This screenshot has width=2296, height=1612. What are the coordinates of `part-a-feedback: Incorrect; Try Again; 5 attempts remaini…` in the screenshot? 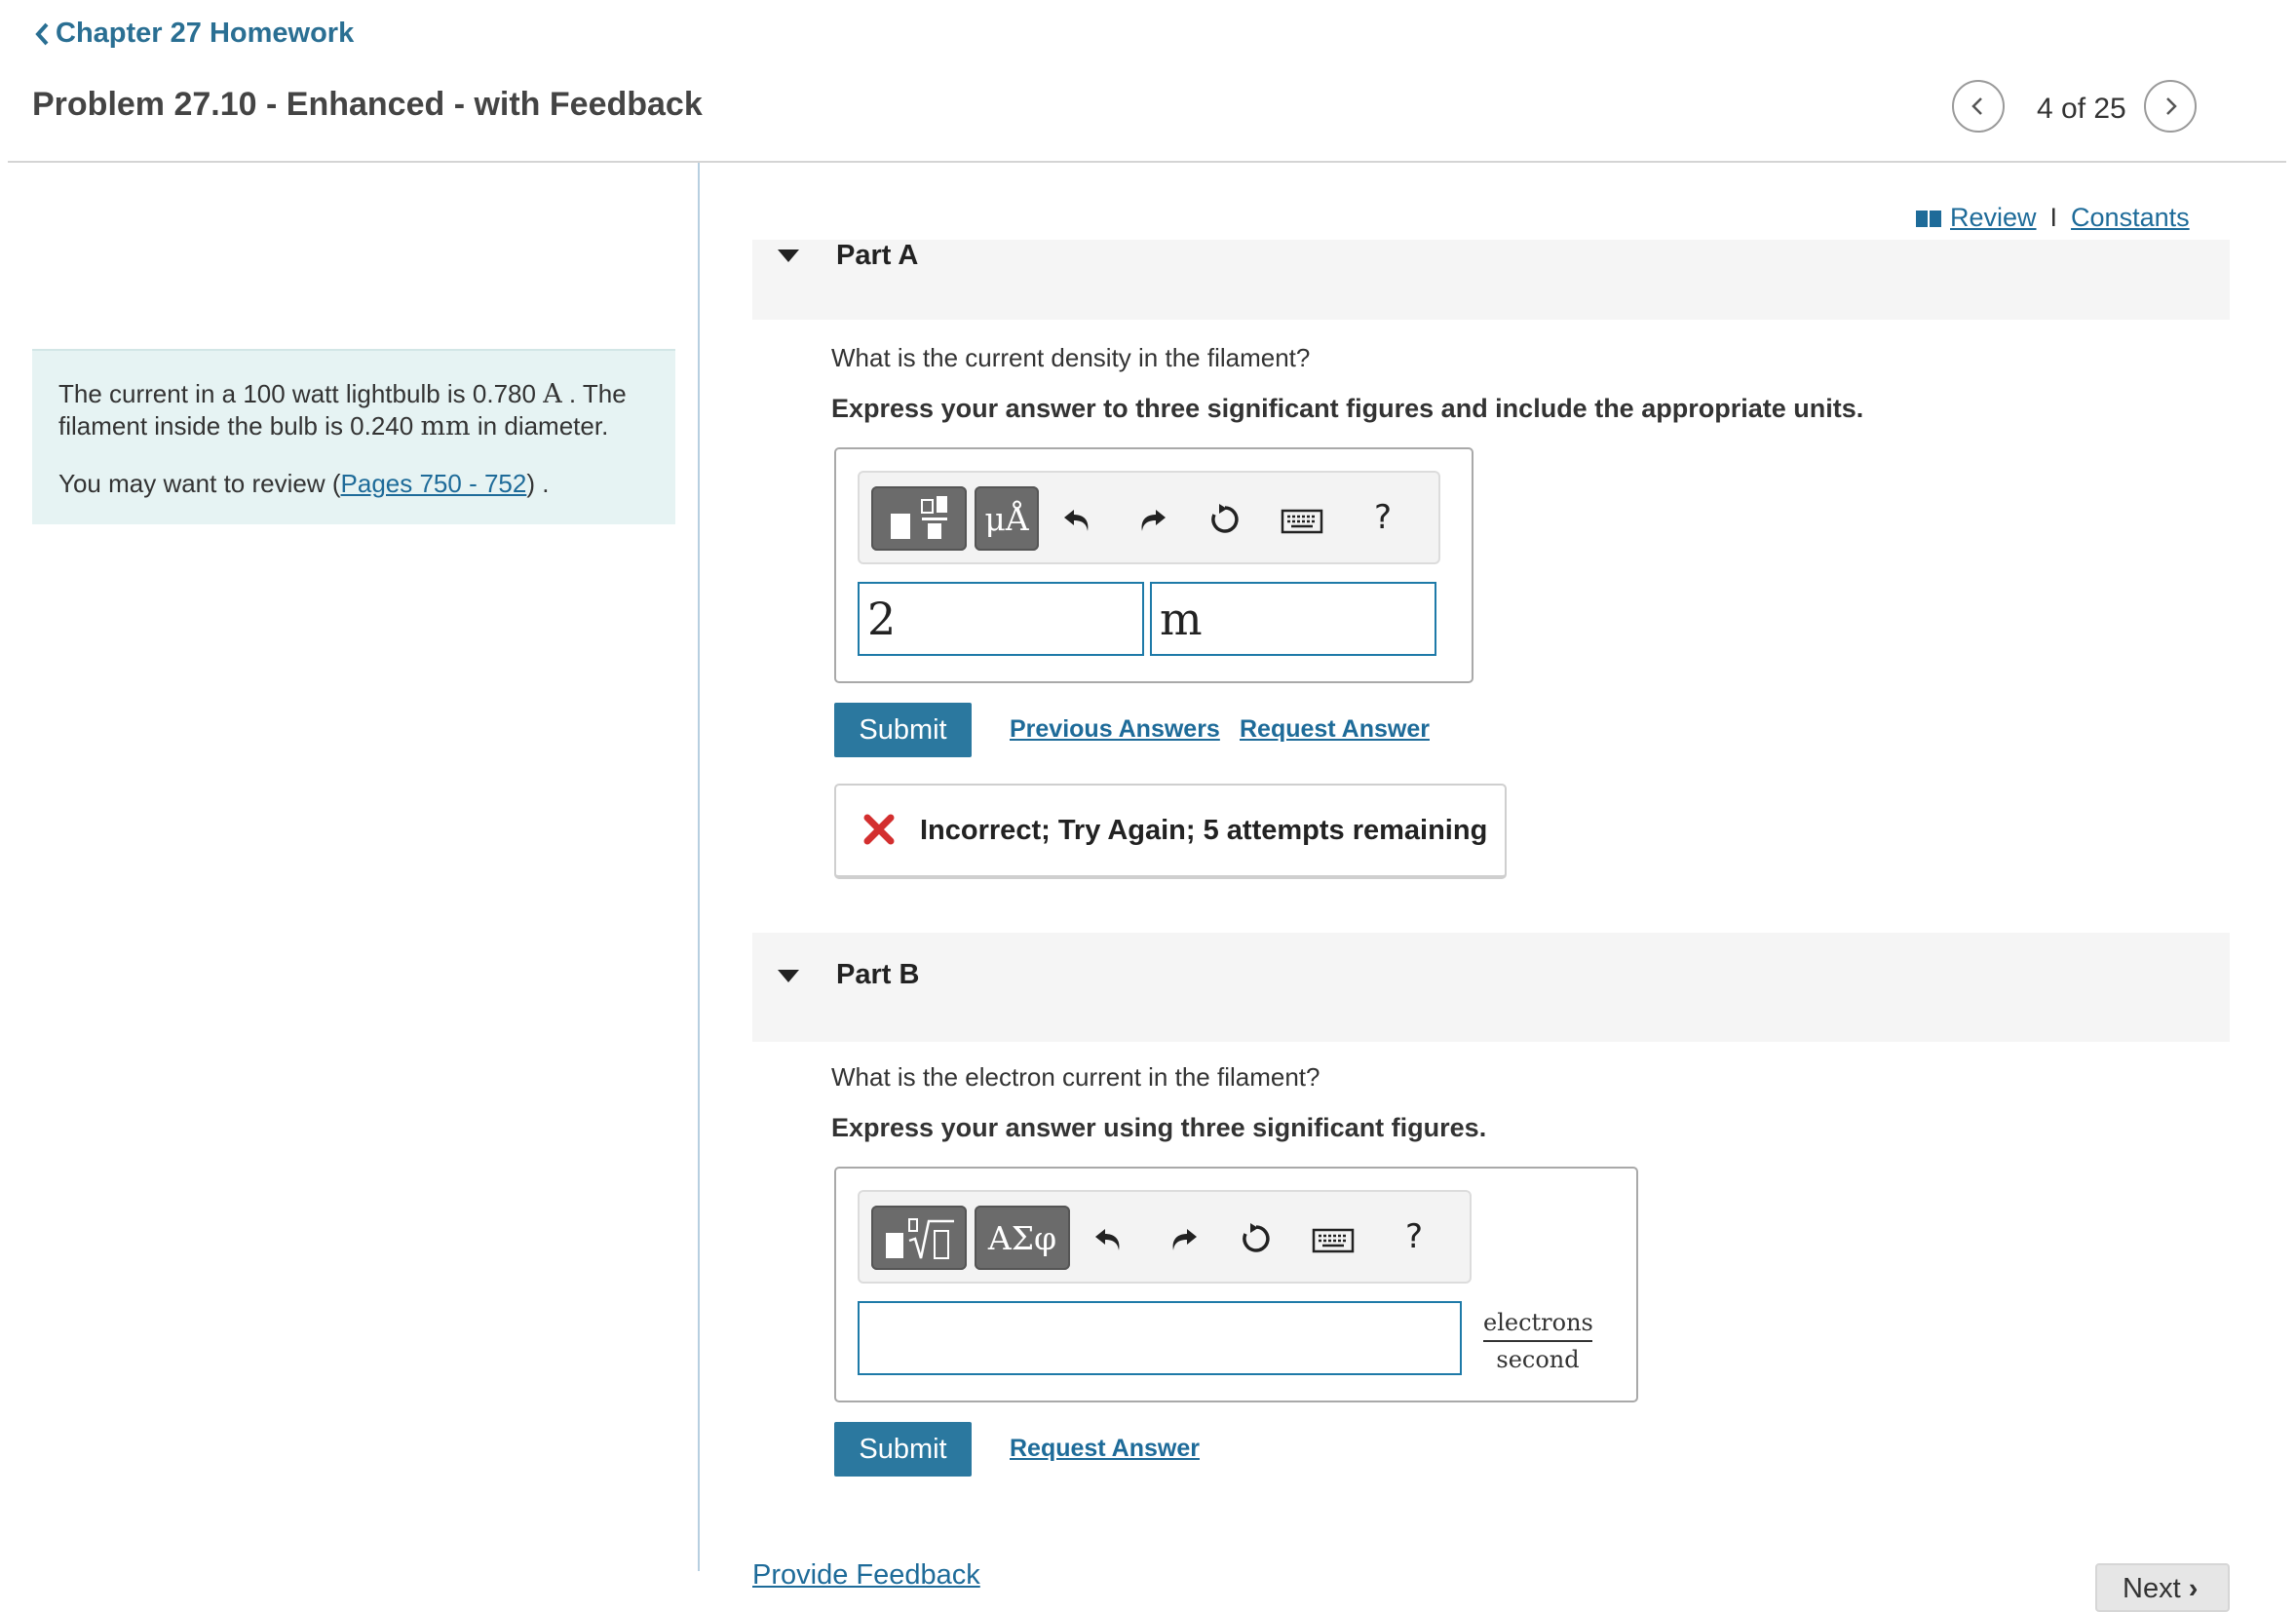 It's located at (1170, 831).